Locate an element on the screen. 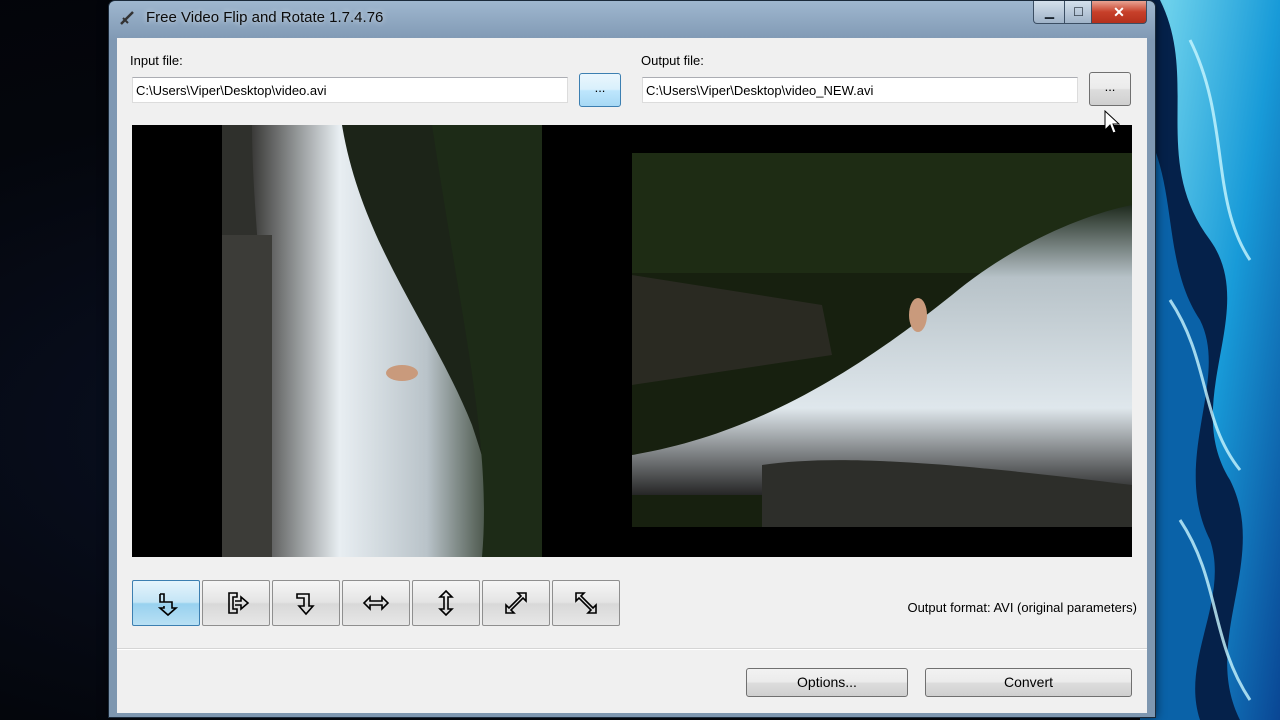 This screenshot has width=1280, height=720. input-file-field is located at coordinates (350, 90).